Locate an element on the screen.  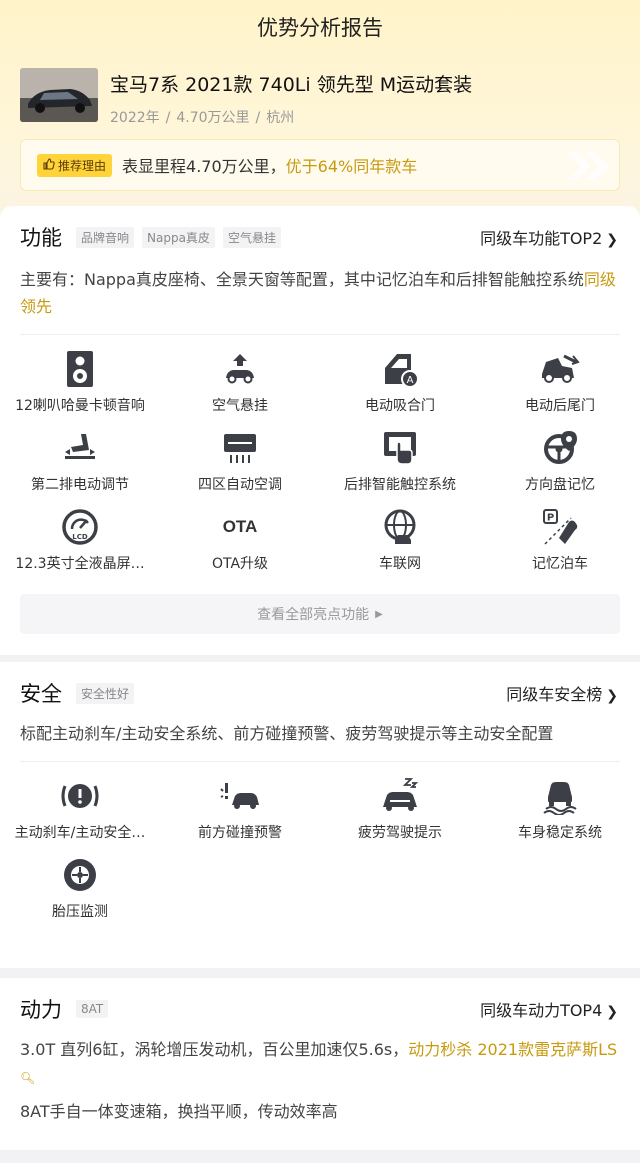
feature-item: OTA OTA升级 is located at coordinates (240, 546).